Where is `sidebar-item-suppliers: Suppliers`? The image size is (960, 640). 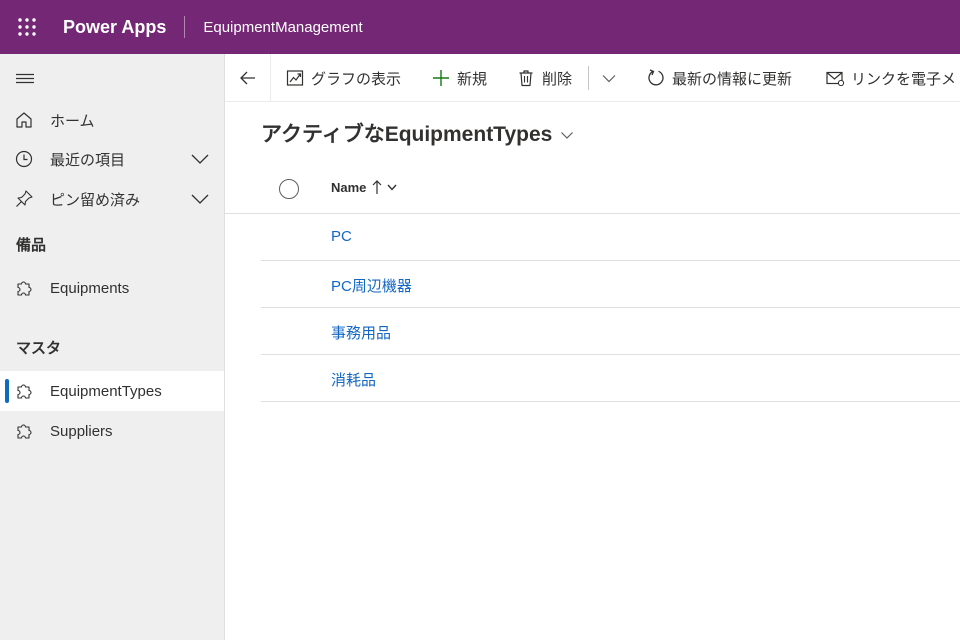
sidebar-item-suppliers: Suppliers is located at coordinates (112, 431).